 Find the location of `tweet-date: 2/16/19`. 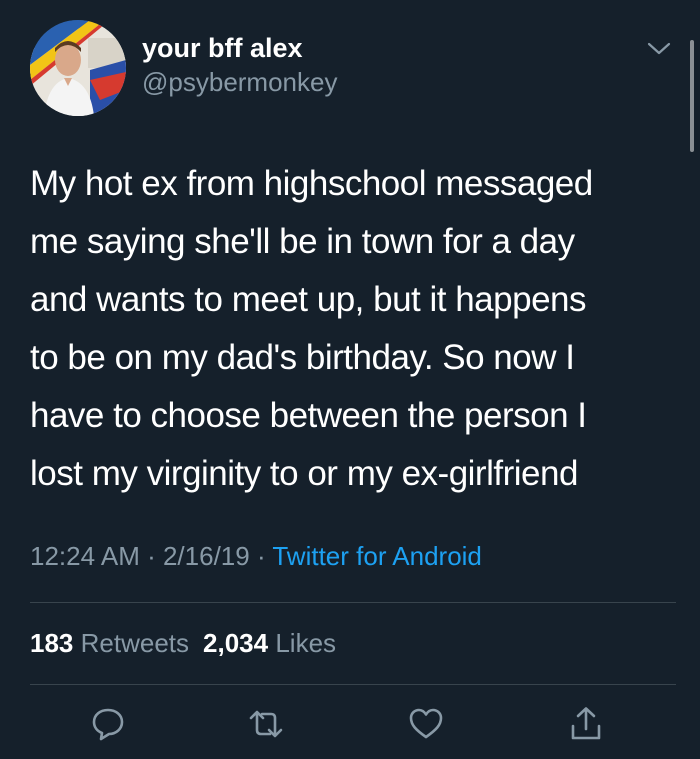

tweet-date: 2/16/19 is located at coordinates (206, 556).